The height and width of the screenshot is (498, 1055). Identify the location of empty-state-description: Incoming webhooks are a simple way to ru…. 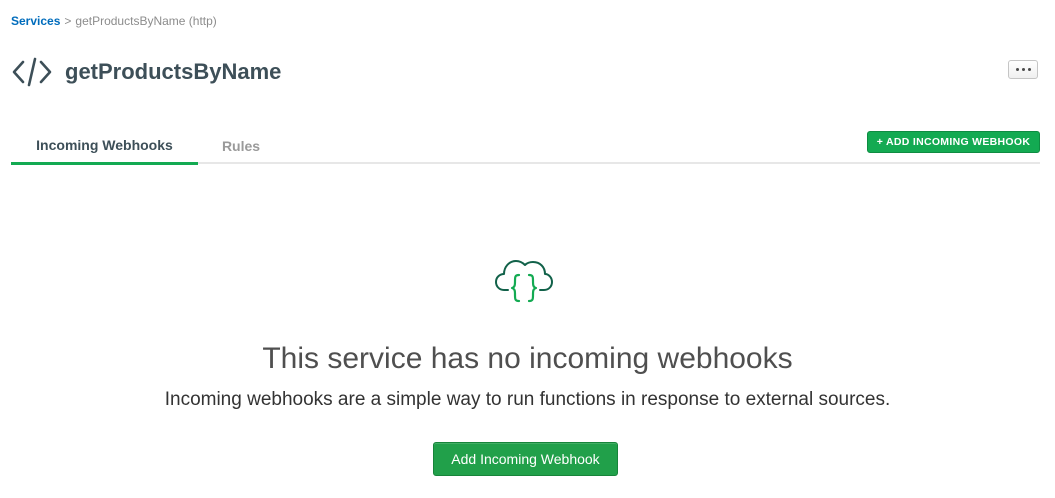
(527, 399).